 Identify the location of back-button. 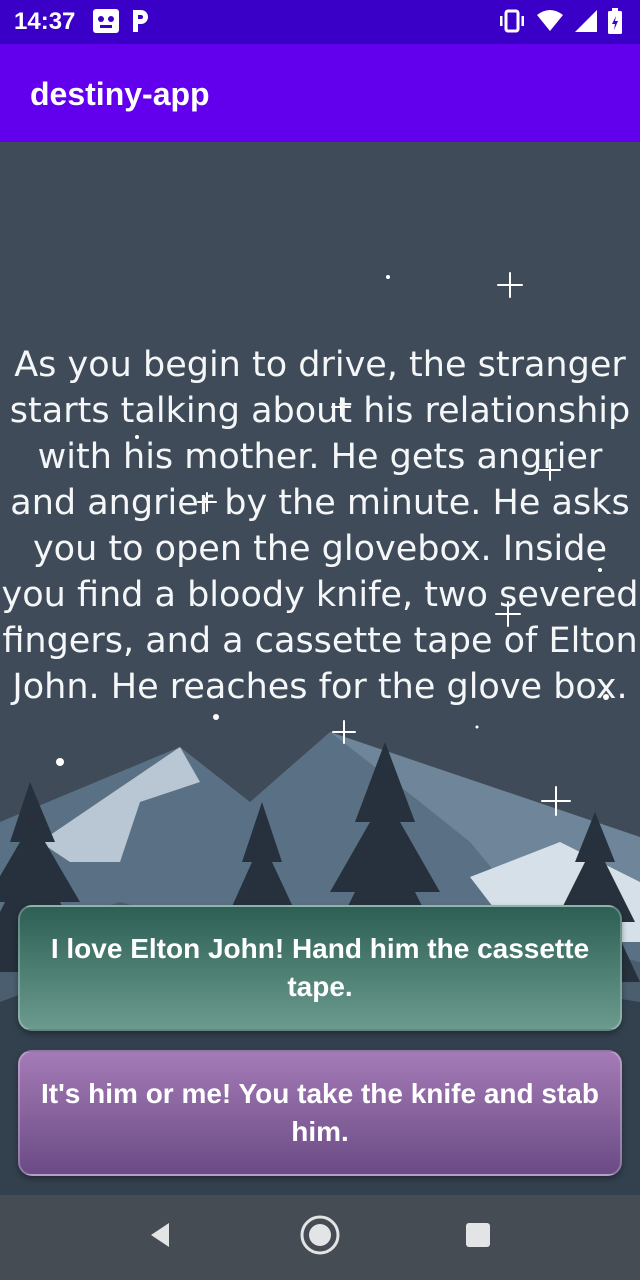
(160, 1237).